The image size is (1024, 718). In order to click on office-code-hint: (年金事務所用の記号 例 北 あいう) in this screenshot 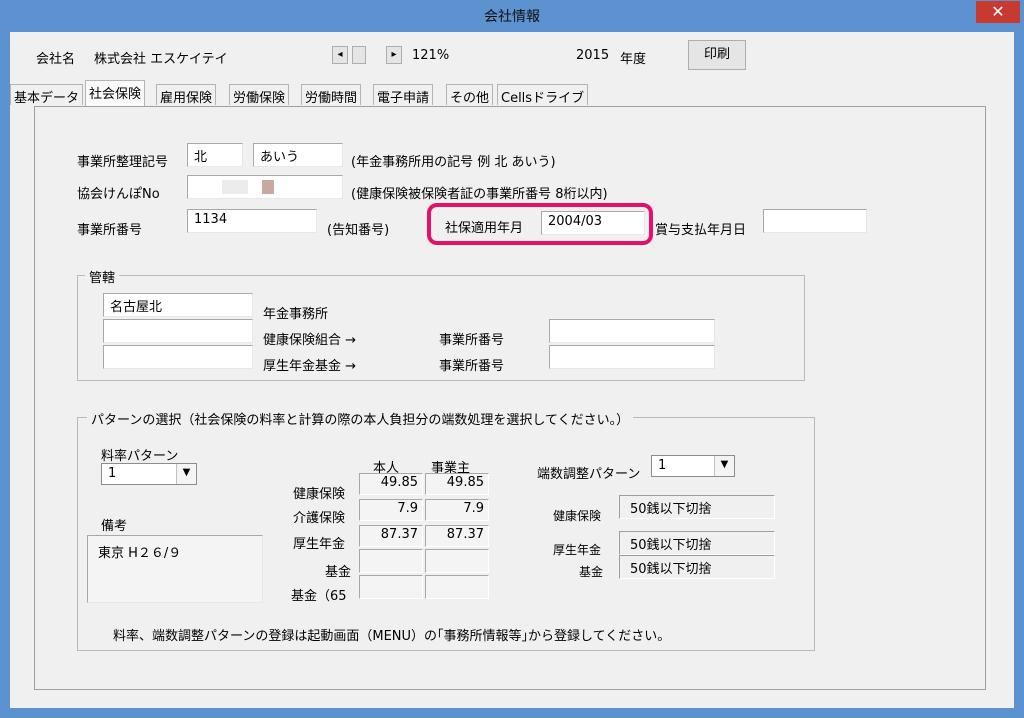, I will do `click(453, 162)`.